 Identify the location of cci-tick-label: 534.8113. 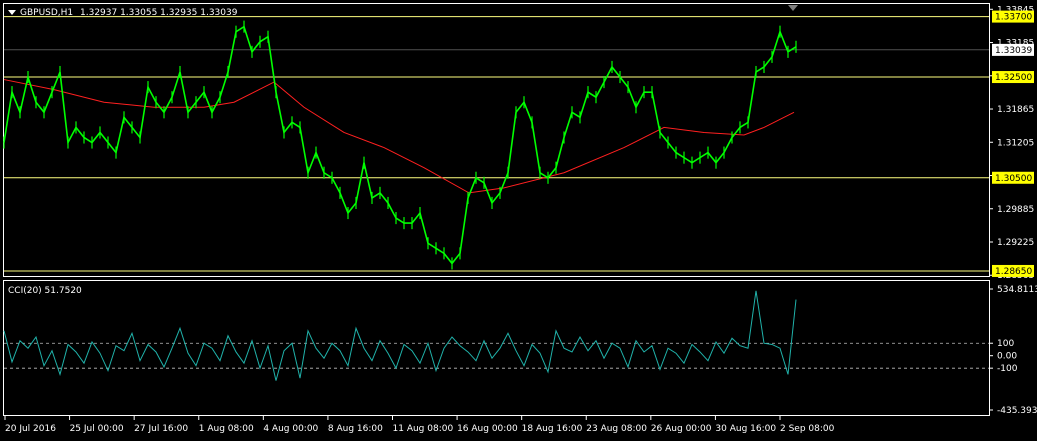
(1017, 290).